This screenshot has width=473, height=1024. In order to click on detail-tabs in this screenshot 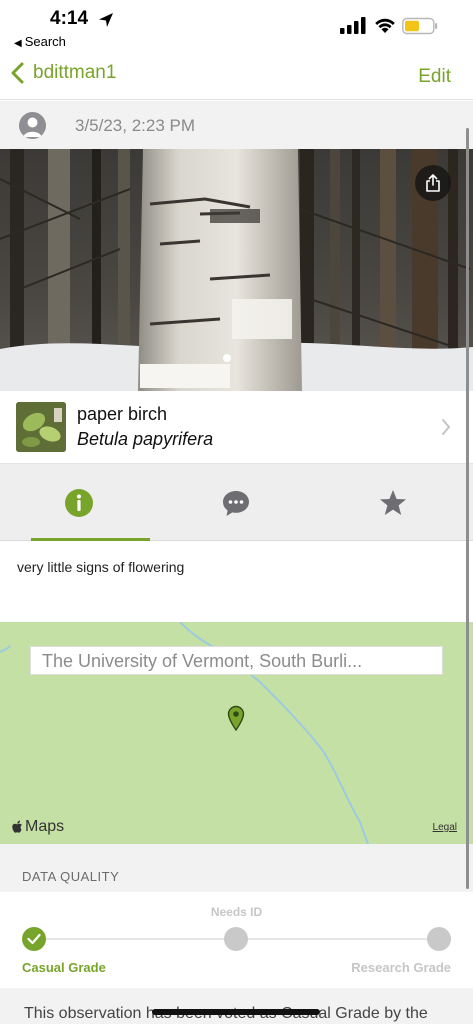, I will do `click(236, 502)`.